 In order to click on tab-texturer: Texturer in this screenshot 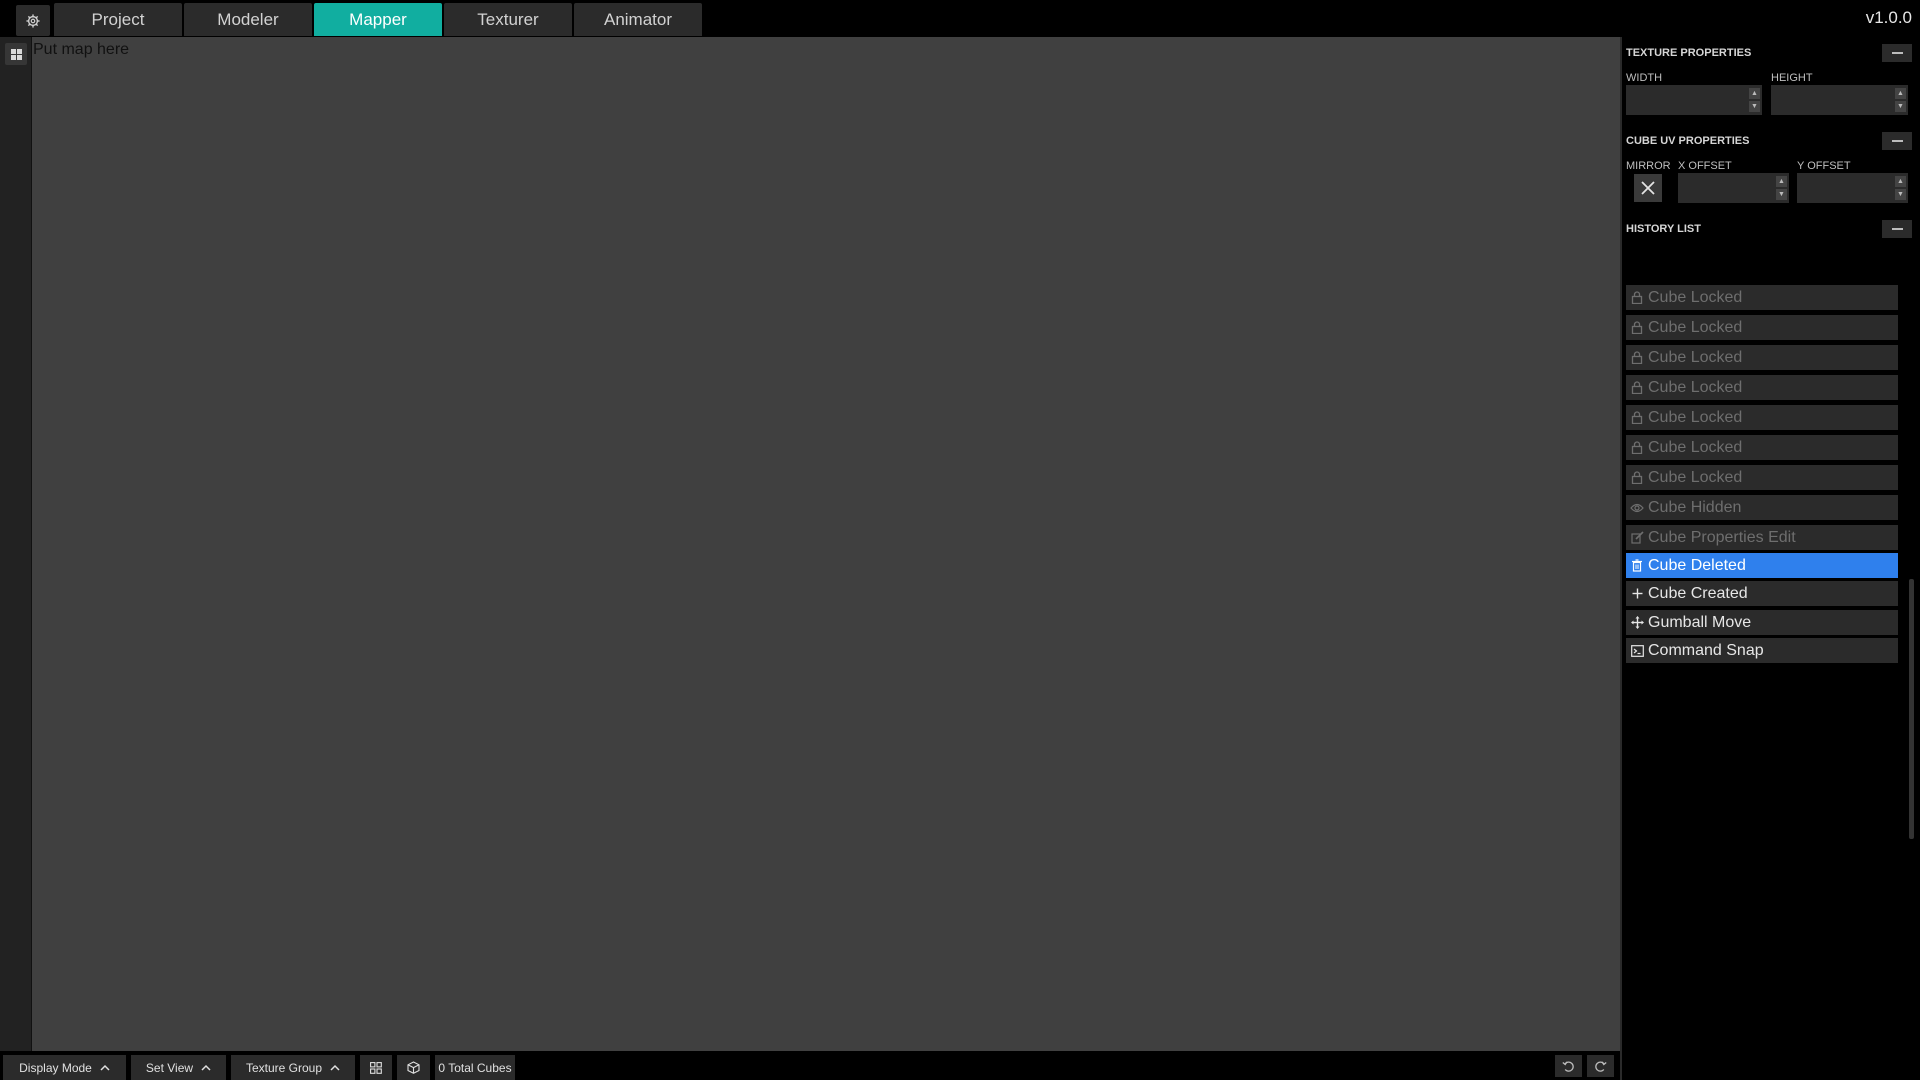, I will do `click(508, 19)`.